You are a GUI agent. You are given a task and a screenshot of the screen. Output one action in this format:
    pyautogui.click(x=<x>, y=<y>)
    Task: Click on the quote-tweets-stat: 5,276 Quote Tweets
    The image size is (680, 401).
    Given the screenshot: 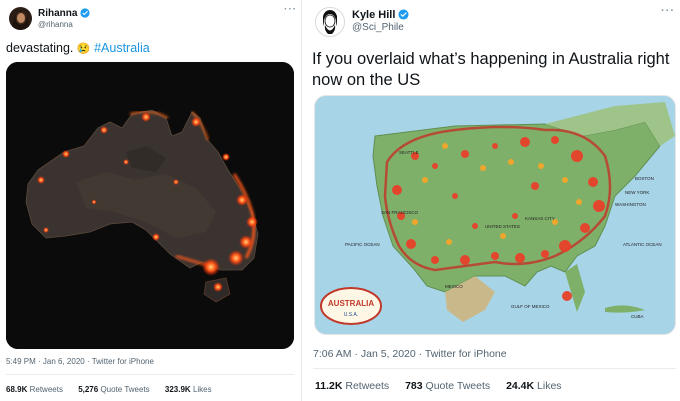 What is the action you would take?
    pyautogui.click(x=113, y=389)
    